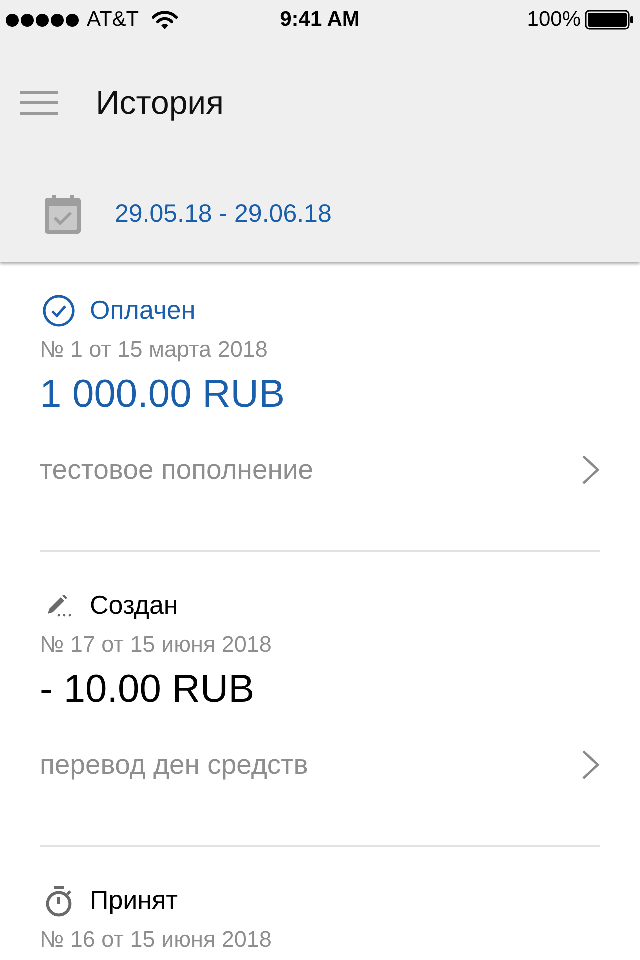 The height and width of the screenshot is (960, 640). I want to click on status-label: Оплачен, so click(143, 311).